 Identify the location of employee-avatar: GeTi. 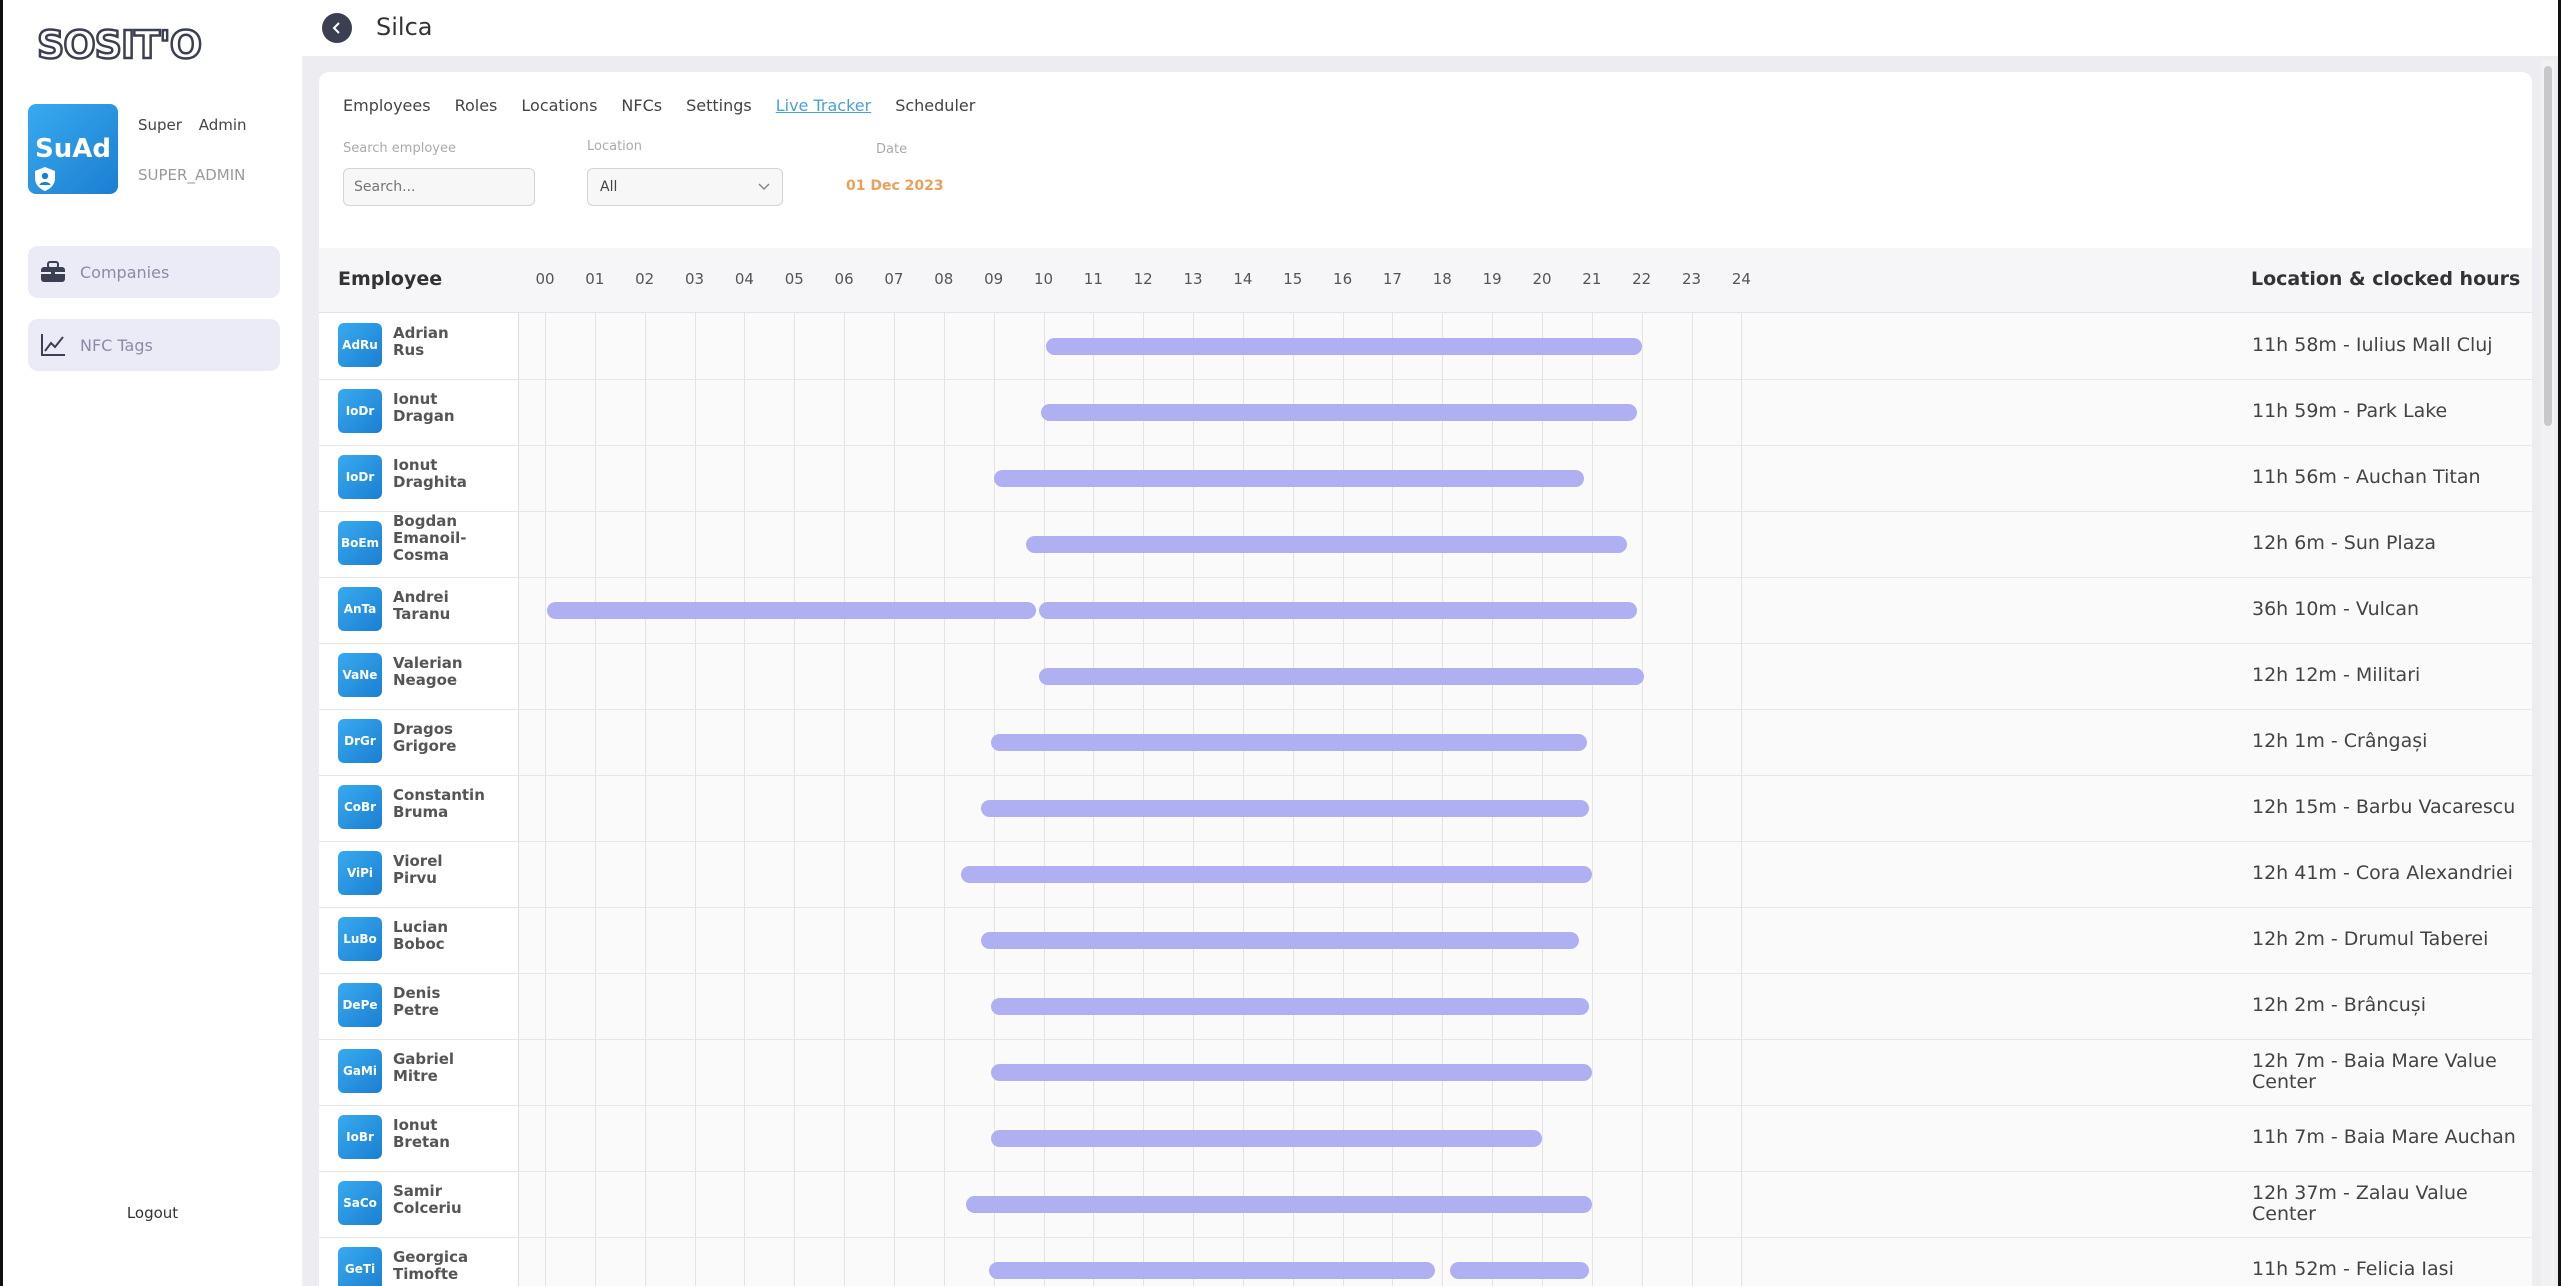
(360, 1266).